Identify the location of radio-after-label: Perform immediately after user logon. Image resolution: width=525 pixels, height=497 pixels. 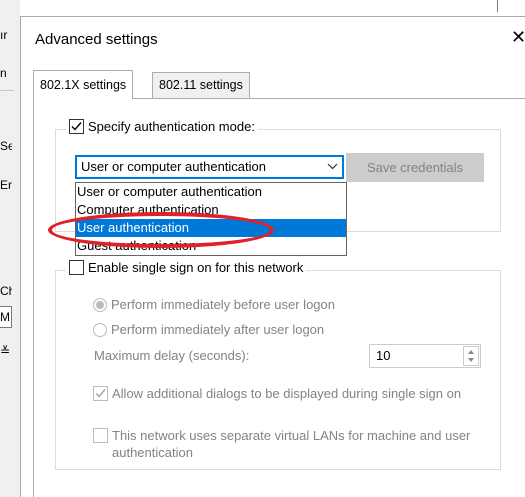
(218, 329).